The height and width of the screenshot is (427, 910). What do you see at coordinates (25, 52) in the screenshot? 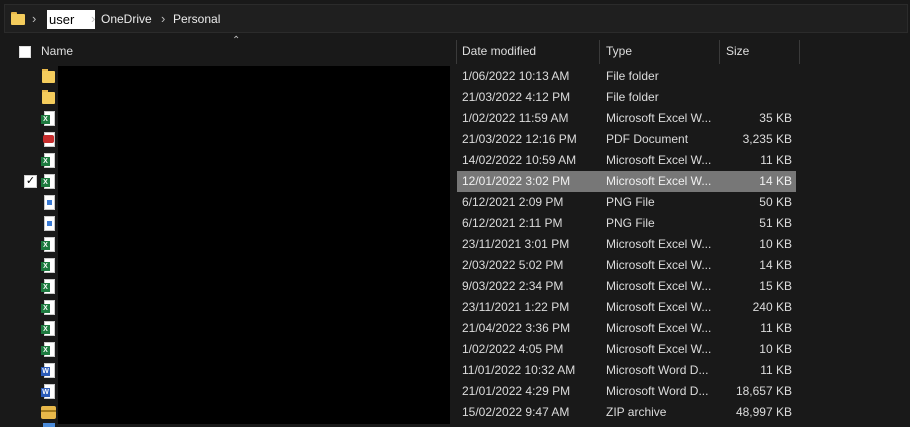
I see `select-all-checkbox` at bounding box center [25, 52].